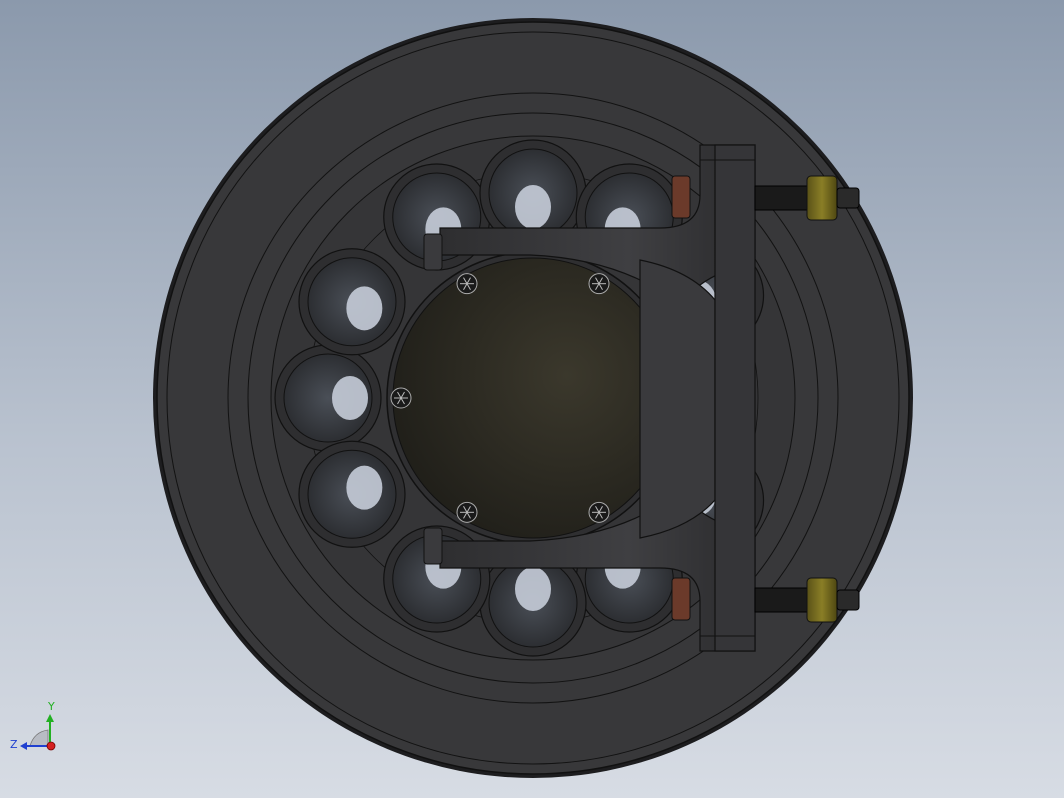  What do you see at coordinates (681, 599) in the screenshot?
I see `pad-nut-bottom` at bounding box center [681, 599].